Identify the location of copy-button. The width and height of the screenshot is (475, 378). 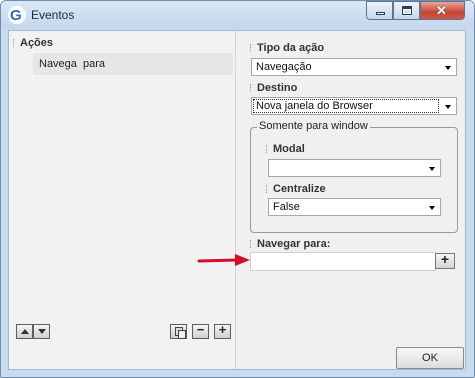
(178, 331).